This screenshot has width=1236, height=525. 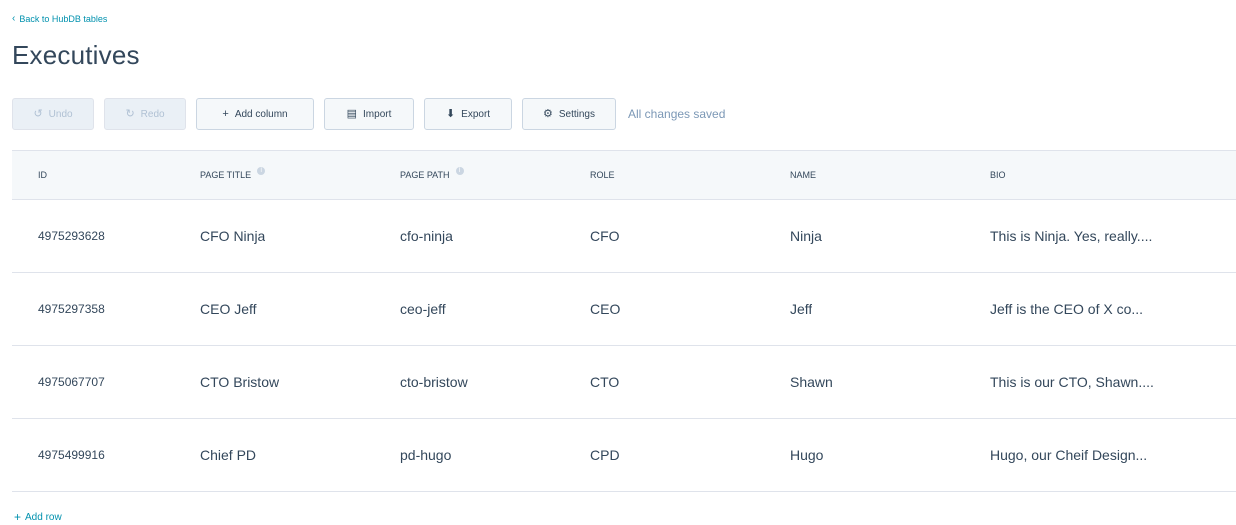 I want to click on gear-icon: ⚙, so click(x=547, y=113).